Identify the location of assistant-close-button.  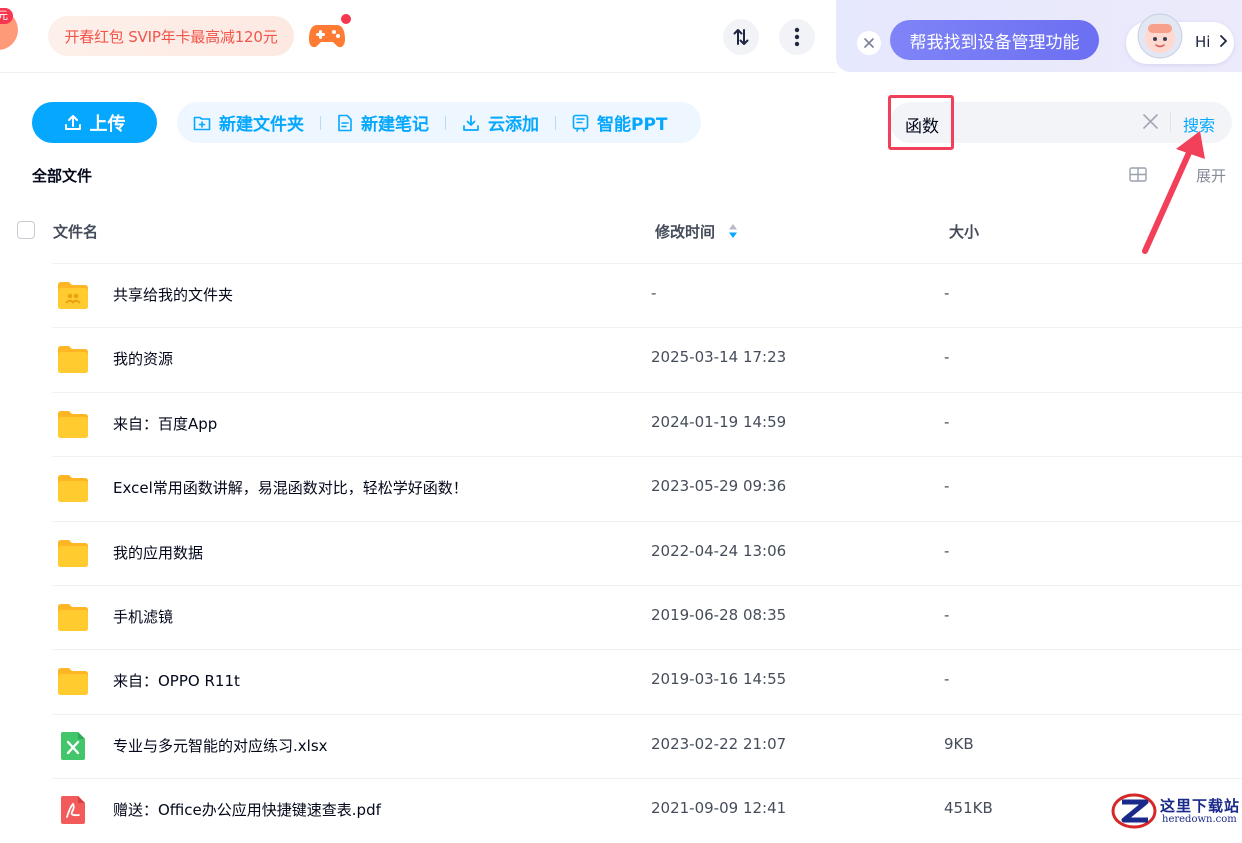
(869, 43).